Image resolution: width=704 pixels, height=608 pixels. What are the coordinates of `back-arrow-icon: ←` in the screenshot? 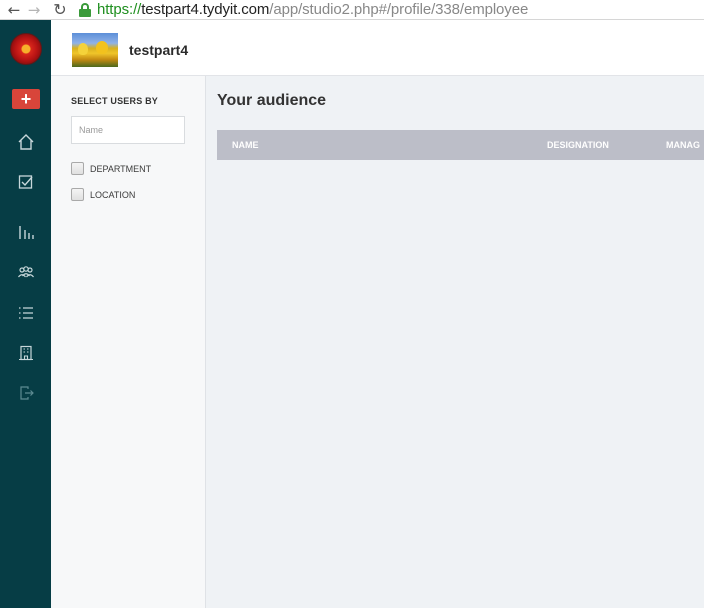 It's located at (14, 10).